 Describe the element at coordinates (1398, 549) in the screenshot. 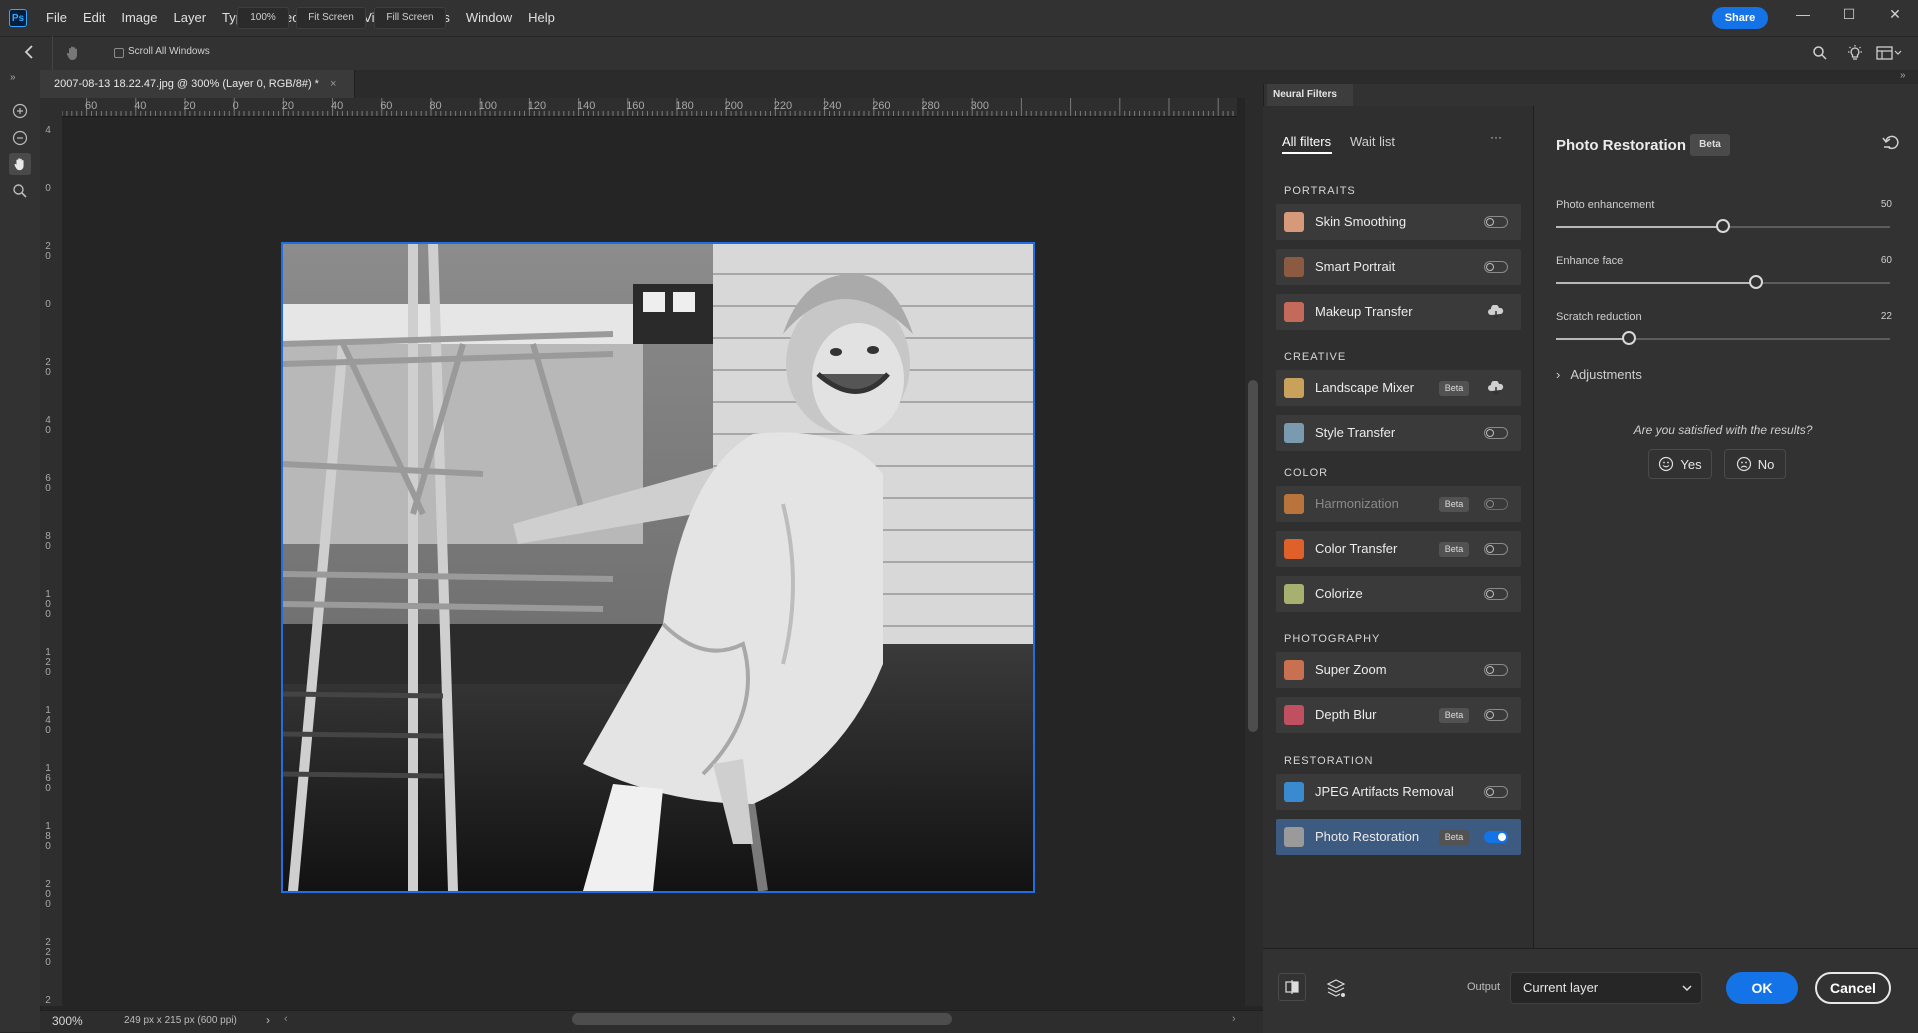

I see `filter-color-transfer: Color Transfer Beta` at that location.